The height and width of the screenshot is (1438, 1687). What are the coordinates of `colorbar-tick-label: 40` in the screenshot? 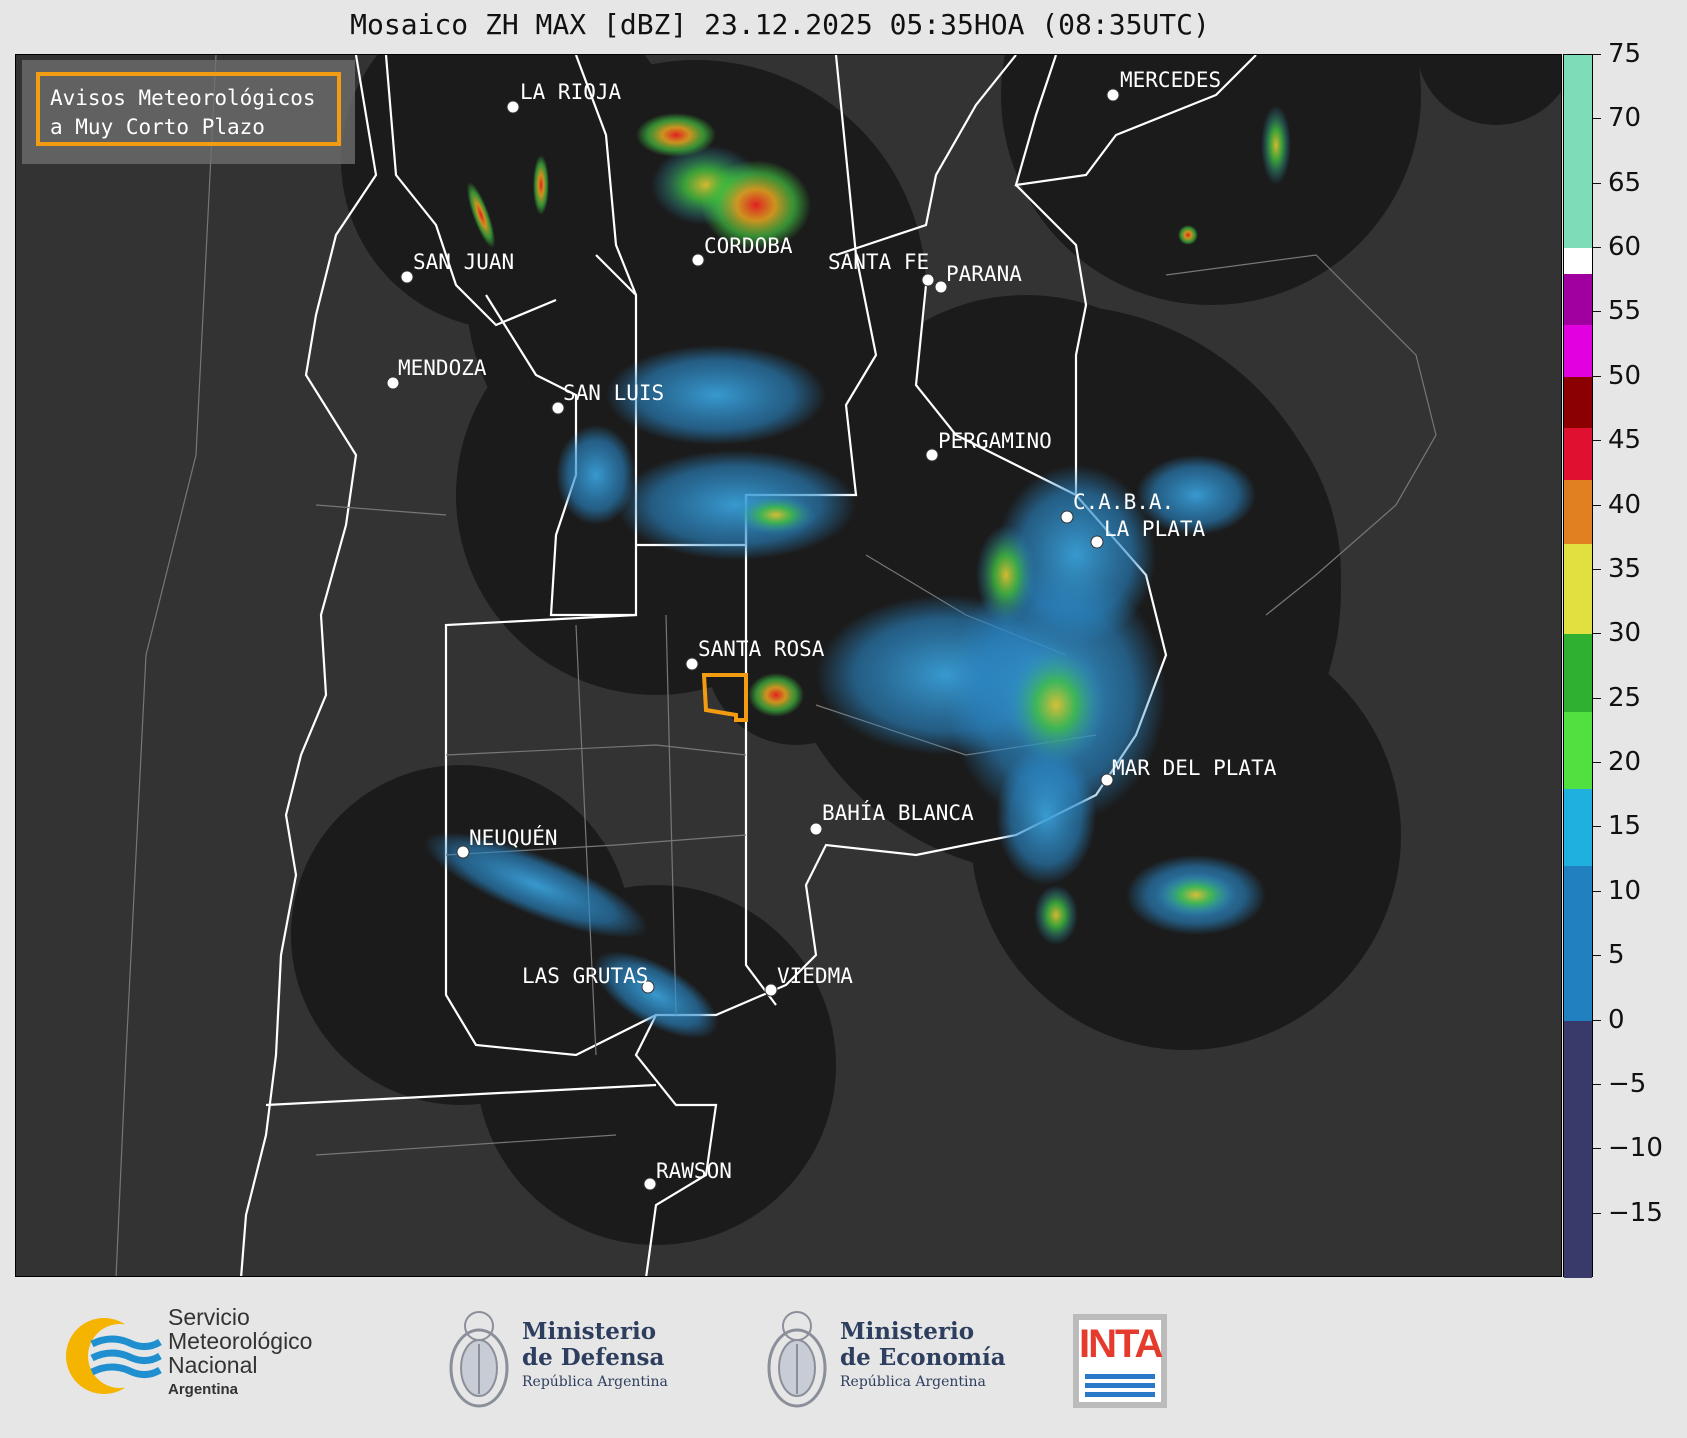 It's located at (1625, 504).